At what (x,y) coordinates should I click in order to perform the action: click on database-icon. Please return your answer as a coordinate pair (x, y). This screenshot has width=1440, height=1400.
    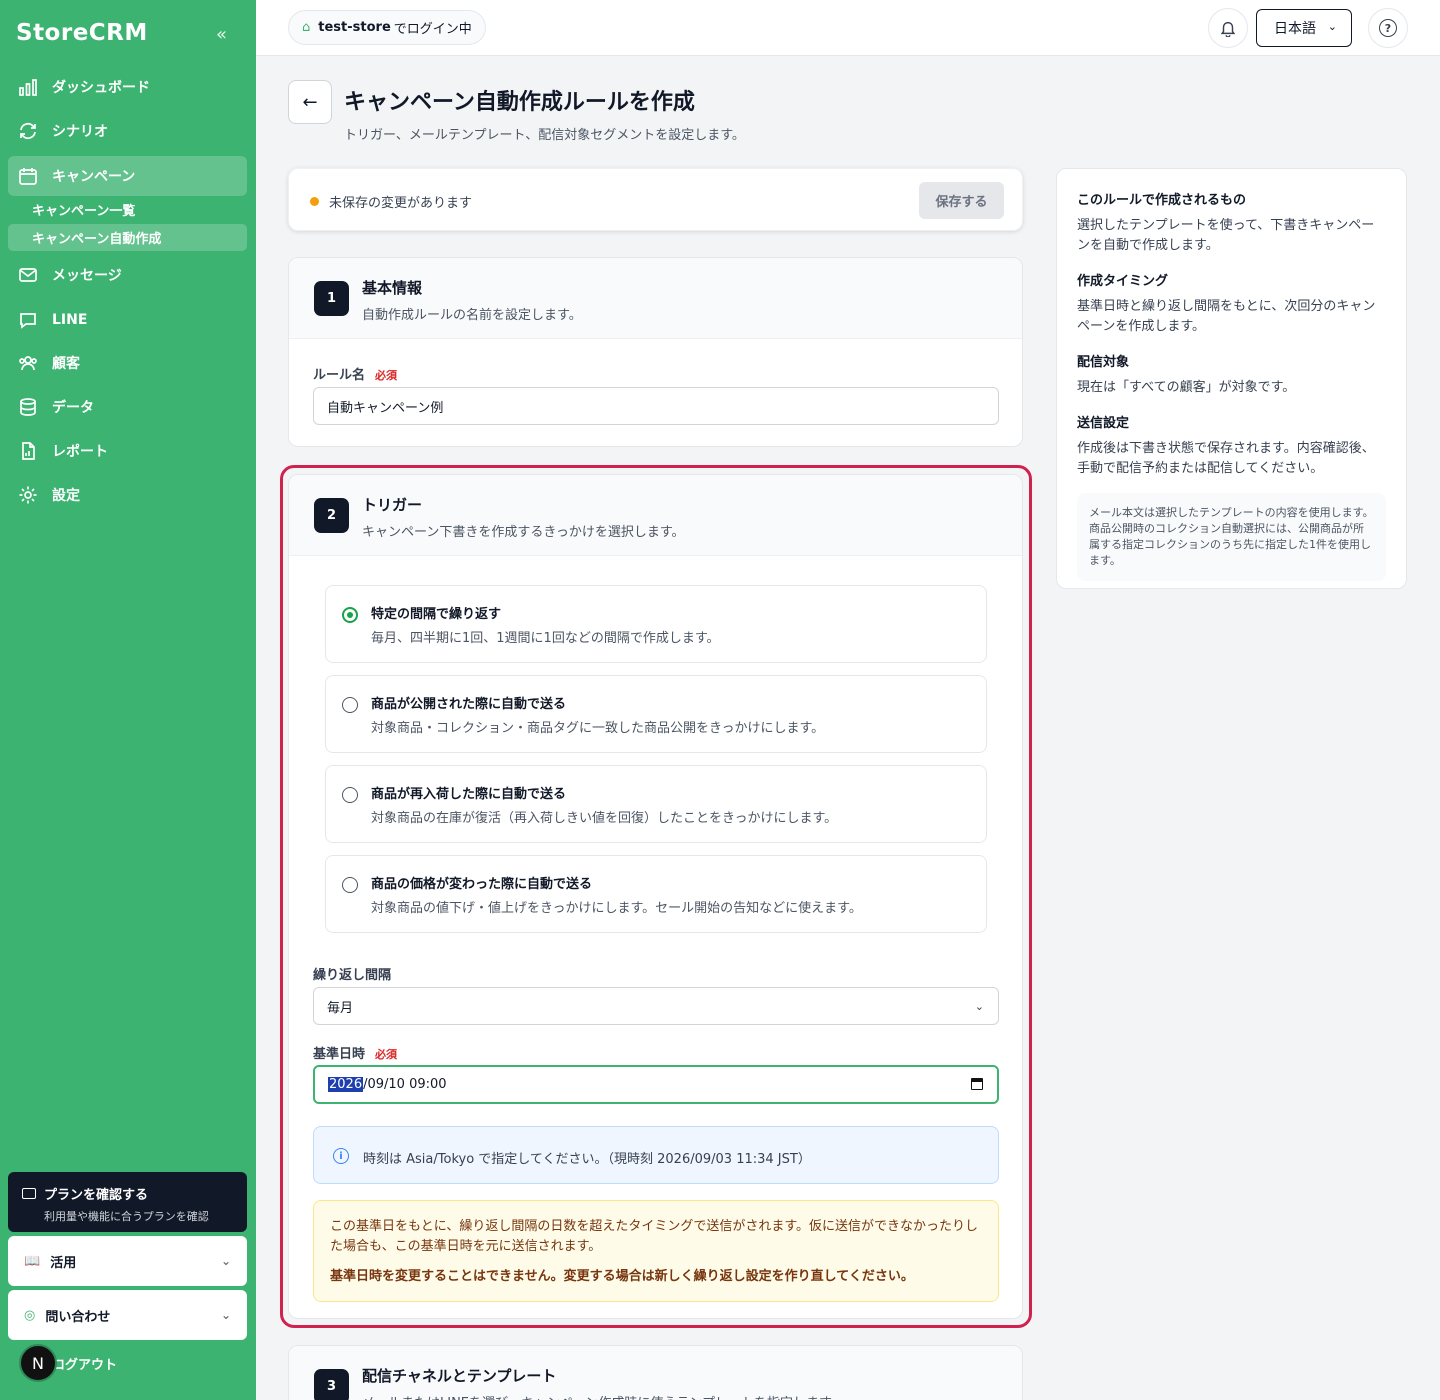
    Looking at the image, I should click on (28, 407).